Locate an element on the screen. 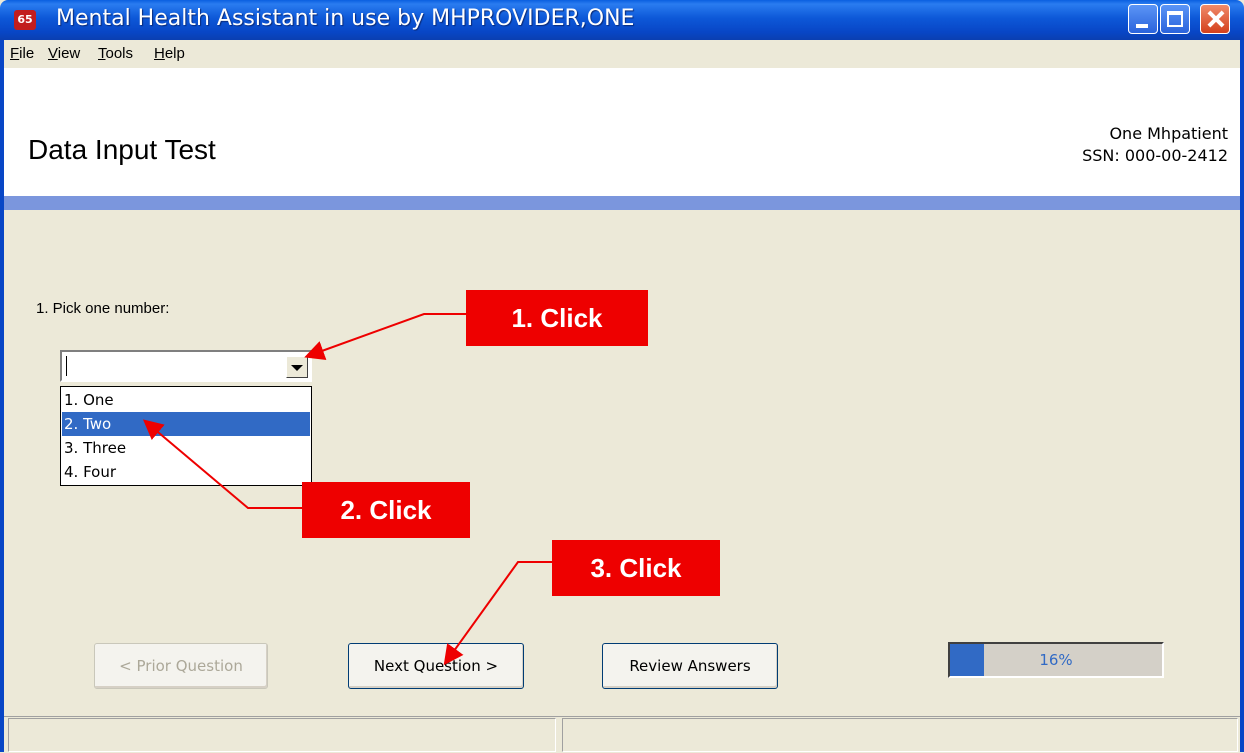 This screenshot has height=753, width=1244. patient-ssn: SSN: 000-00-2412 is located at coordinates (1155, 155).